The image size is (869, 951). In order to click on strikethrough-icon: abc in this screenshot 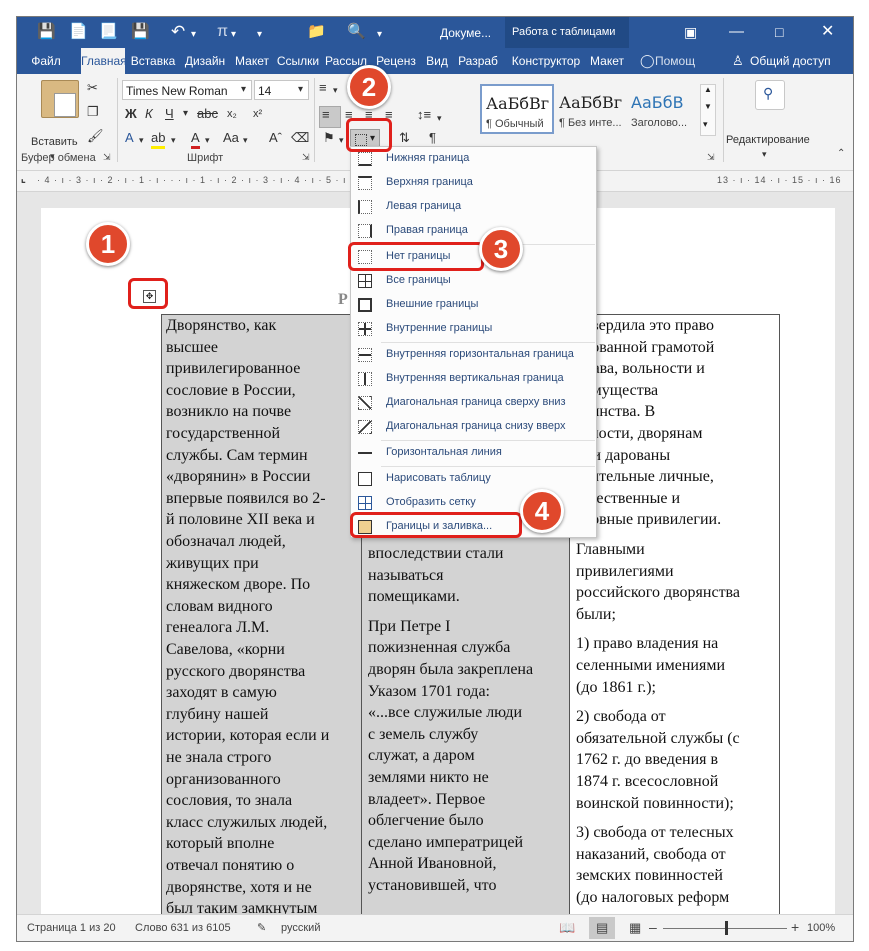, I will do `click(207, 114)`.